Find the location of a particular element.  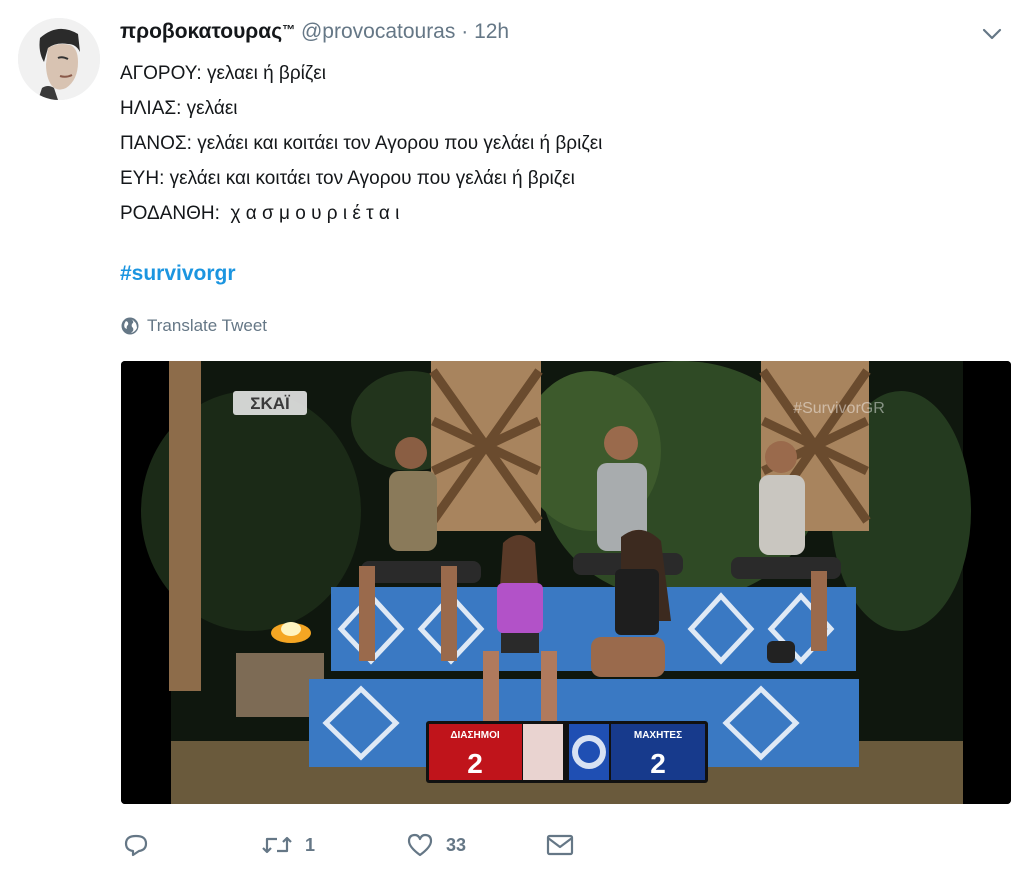

avatar-image is located at coordinates (59, 59).